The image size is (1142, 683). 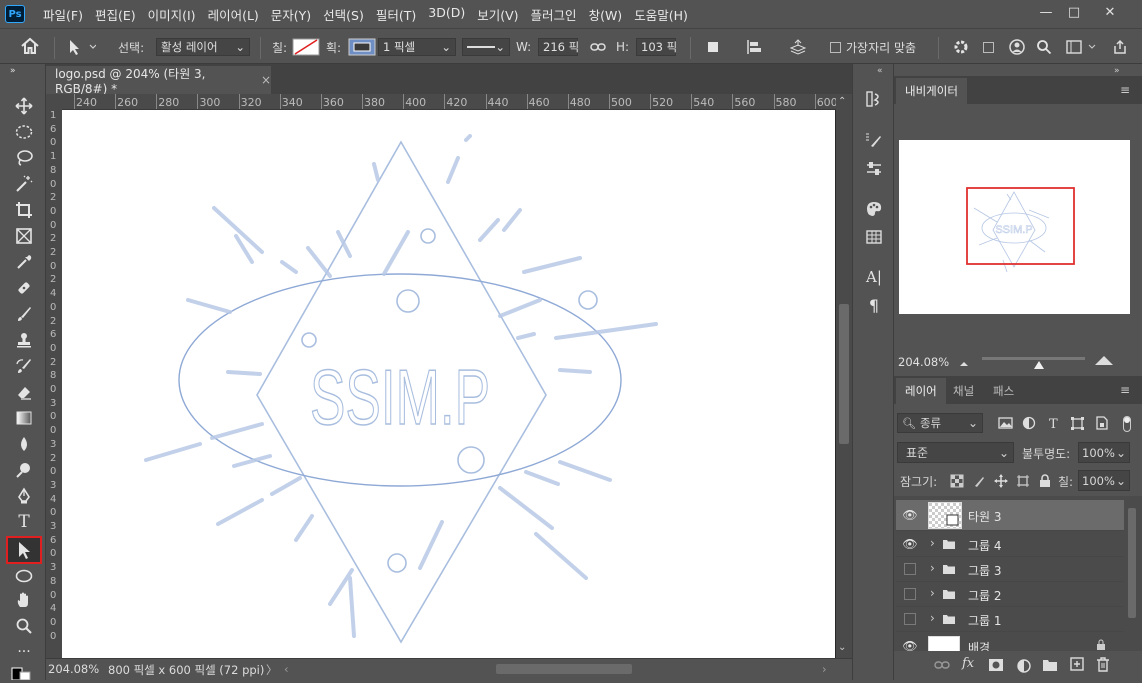 I want to click on horizontal-scroll-thumb, so click(x=564, y=669).